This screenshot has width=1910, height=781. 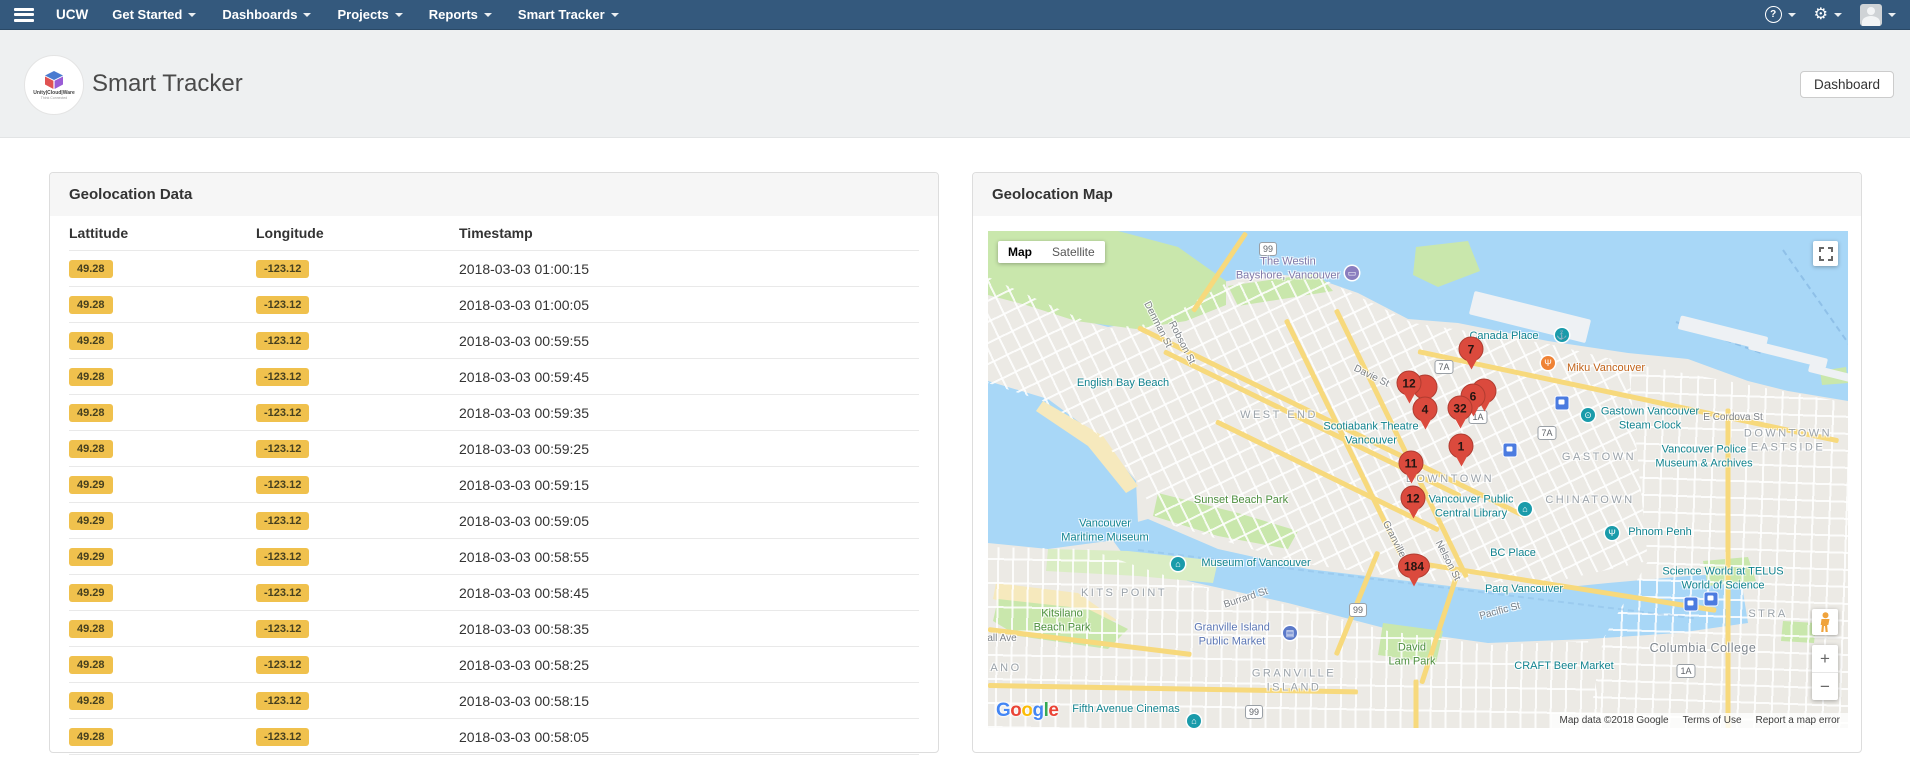 I want to click on map-label: KITS POINT, so click(x=1124, y=593).